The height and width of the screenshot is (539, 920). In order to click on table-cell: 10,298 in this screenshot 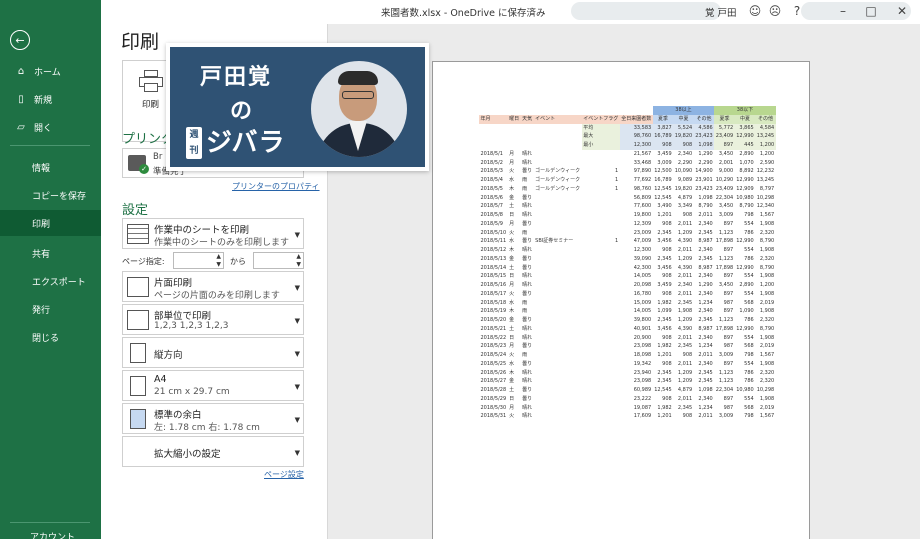, I will do `click(765, 197)`.